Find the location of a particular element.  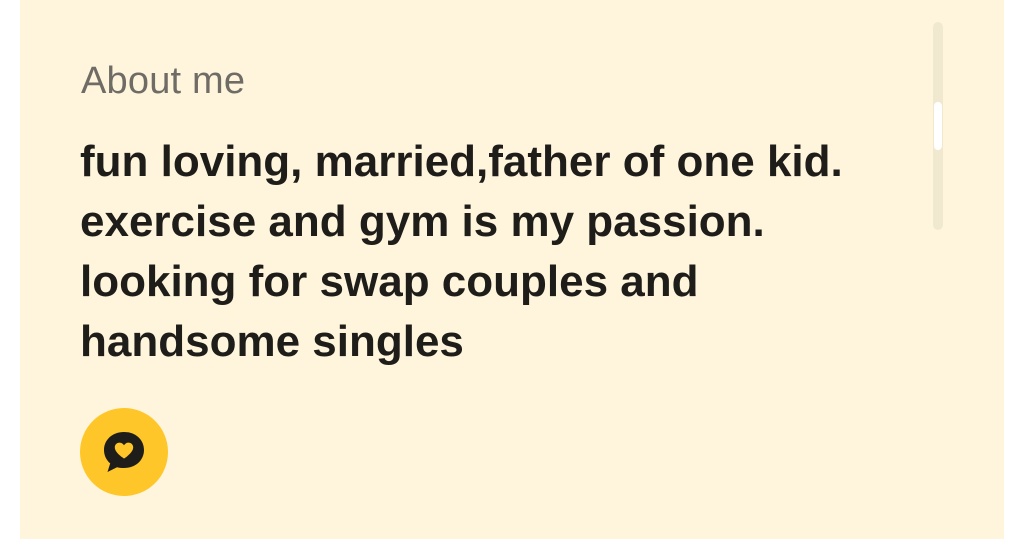

scrollbar is located at coordinates (938, 126).